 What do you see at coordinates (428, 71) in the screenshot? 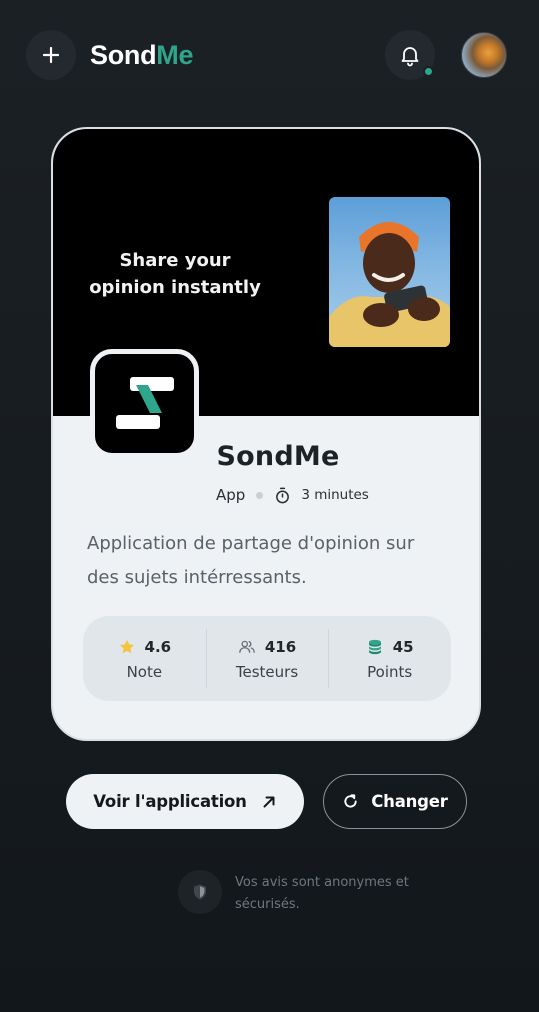
I see `notification-dot` at bounding box center [428, 71].